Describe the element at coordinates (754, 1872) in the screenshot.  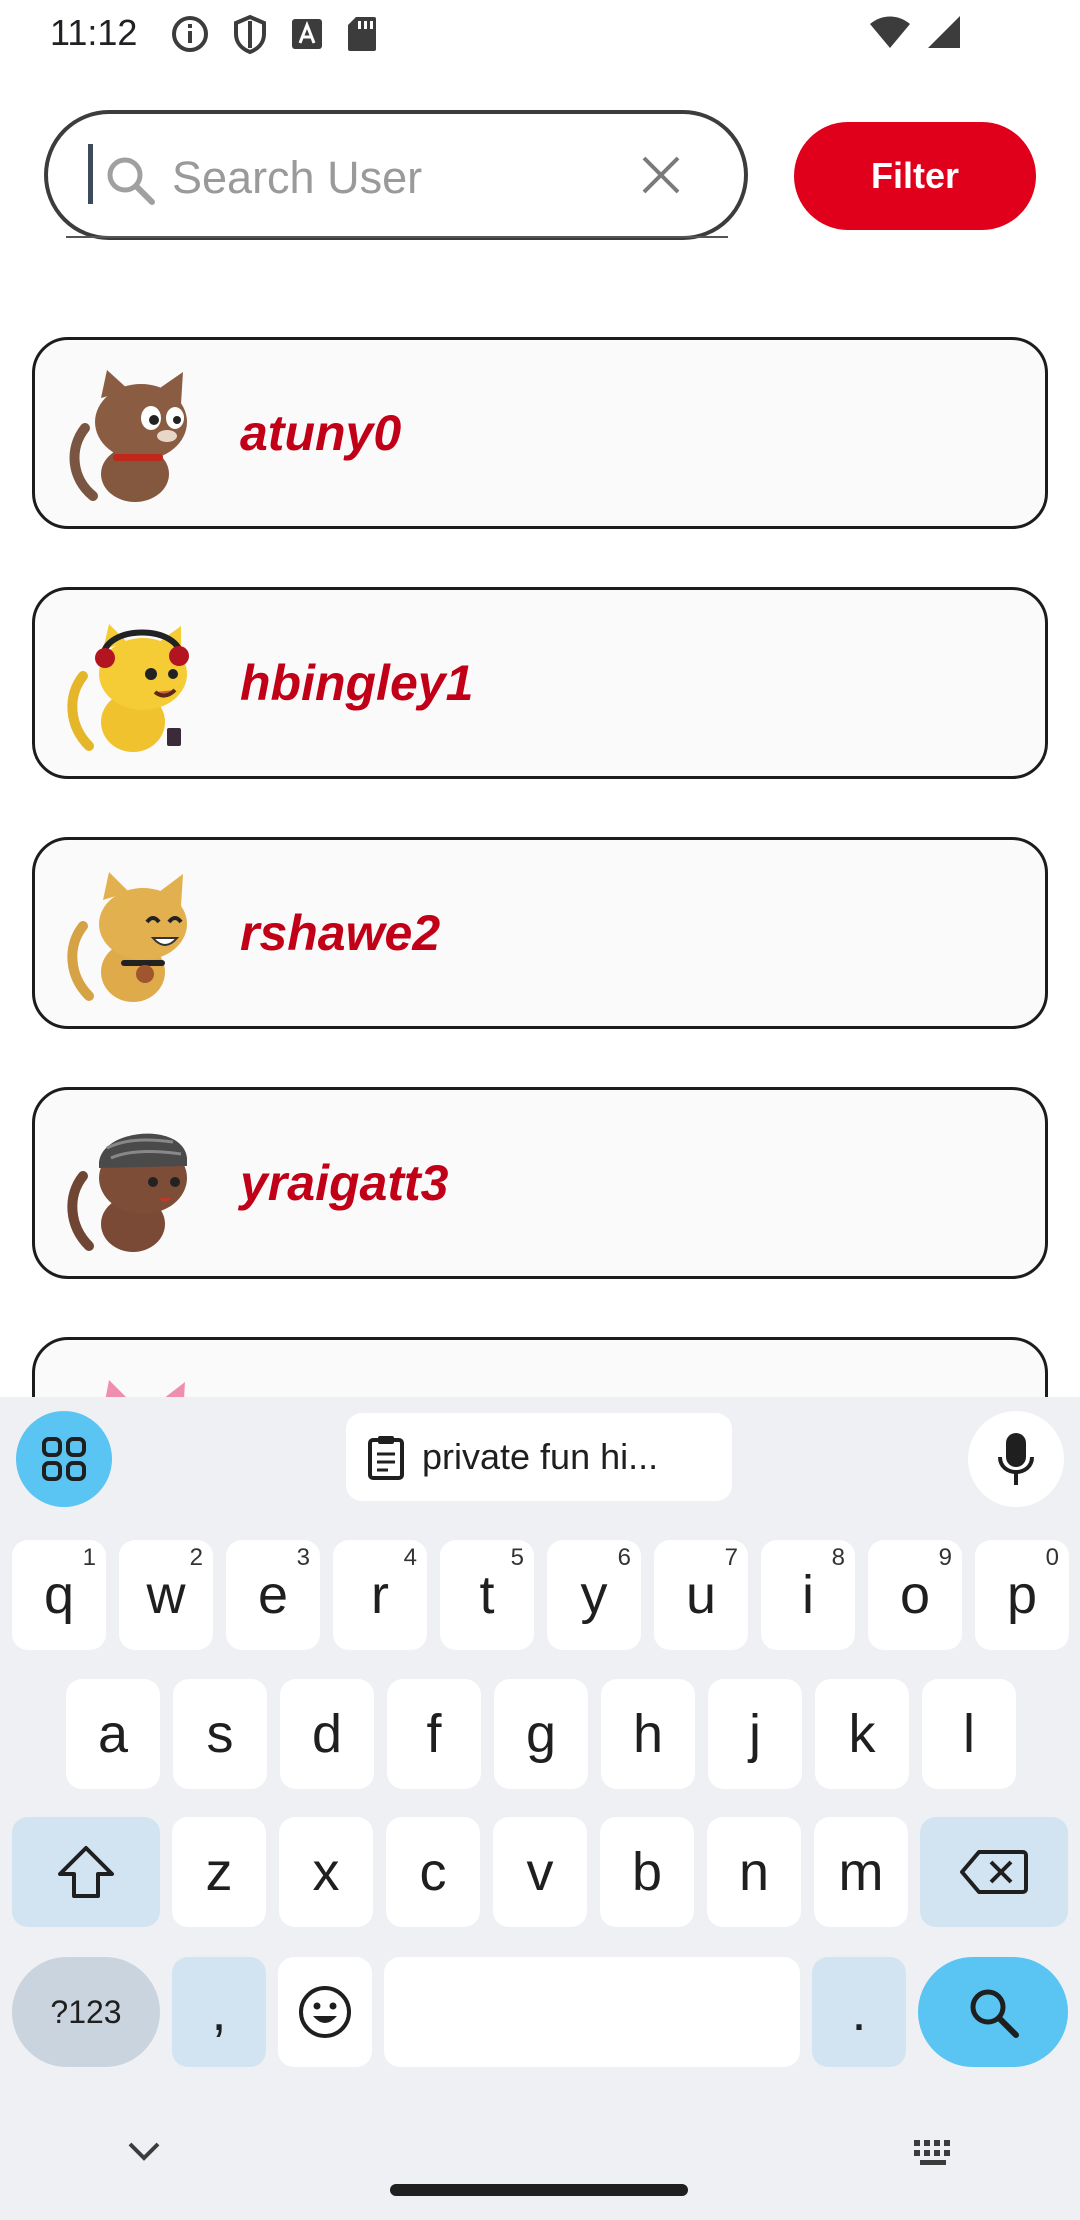
I see `key-n: n` at that location.